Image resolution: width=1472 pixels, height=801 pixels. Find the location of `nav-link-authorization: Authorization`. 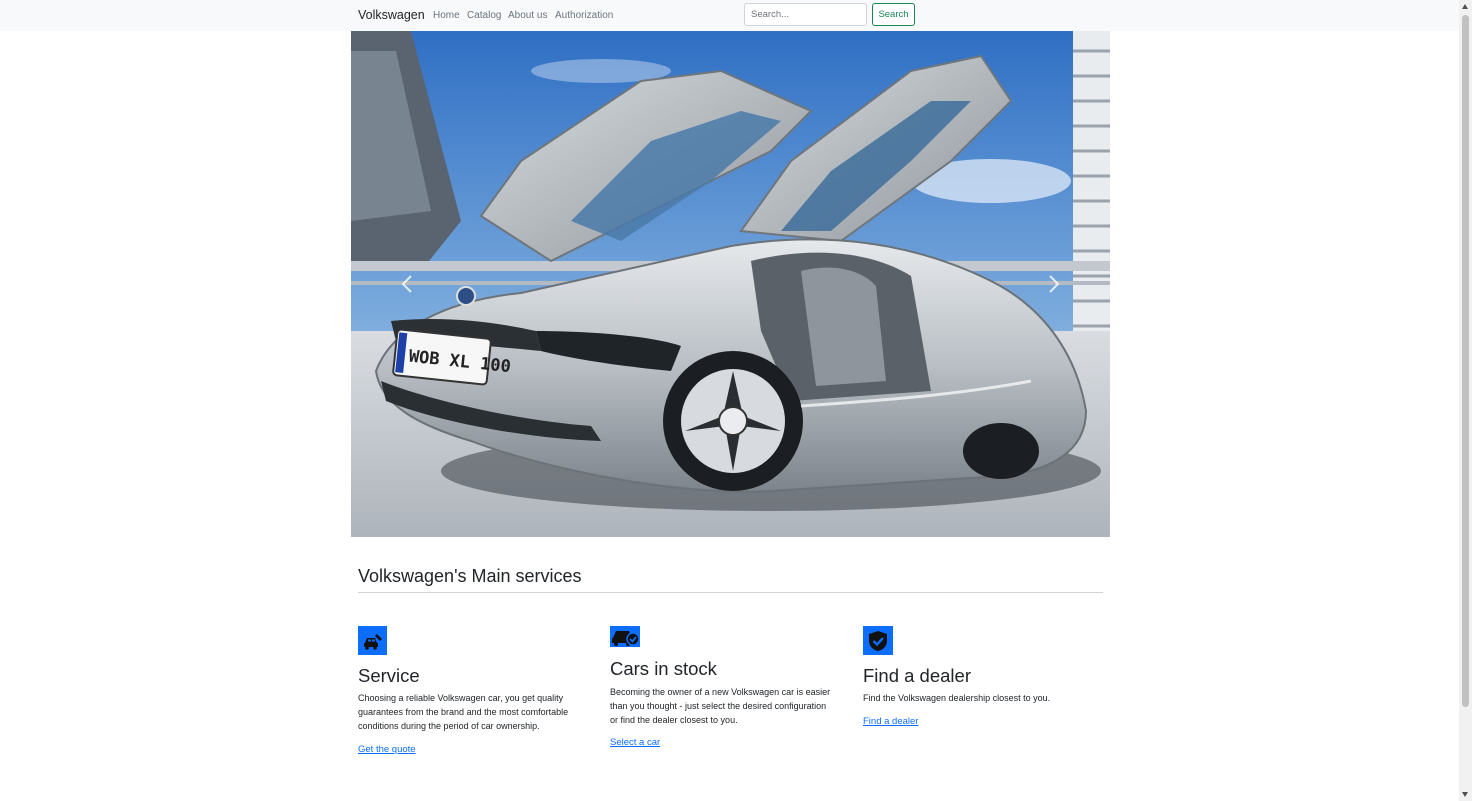

nav-link-authorization: Authorization is located at coordinates (584, 15).